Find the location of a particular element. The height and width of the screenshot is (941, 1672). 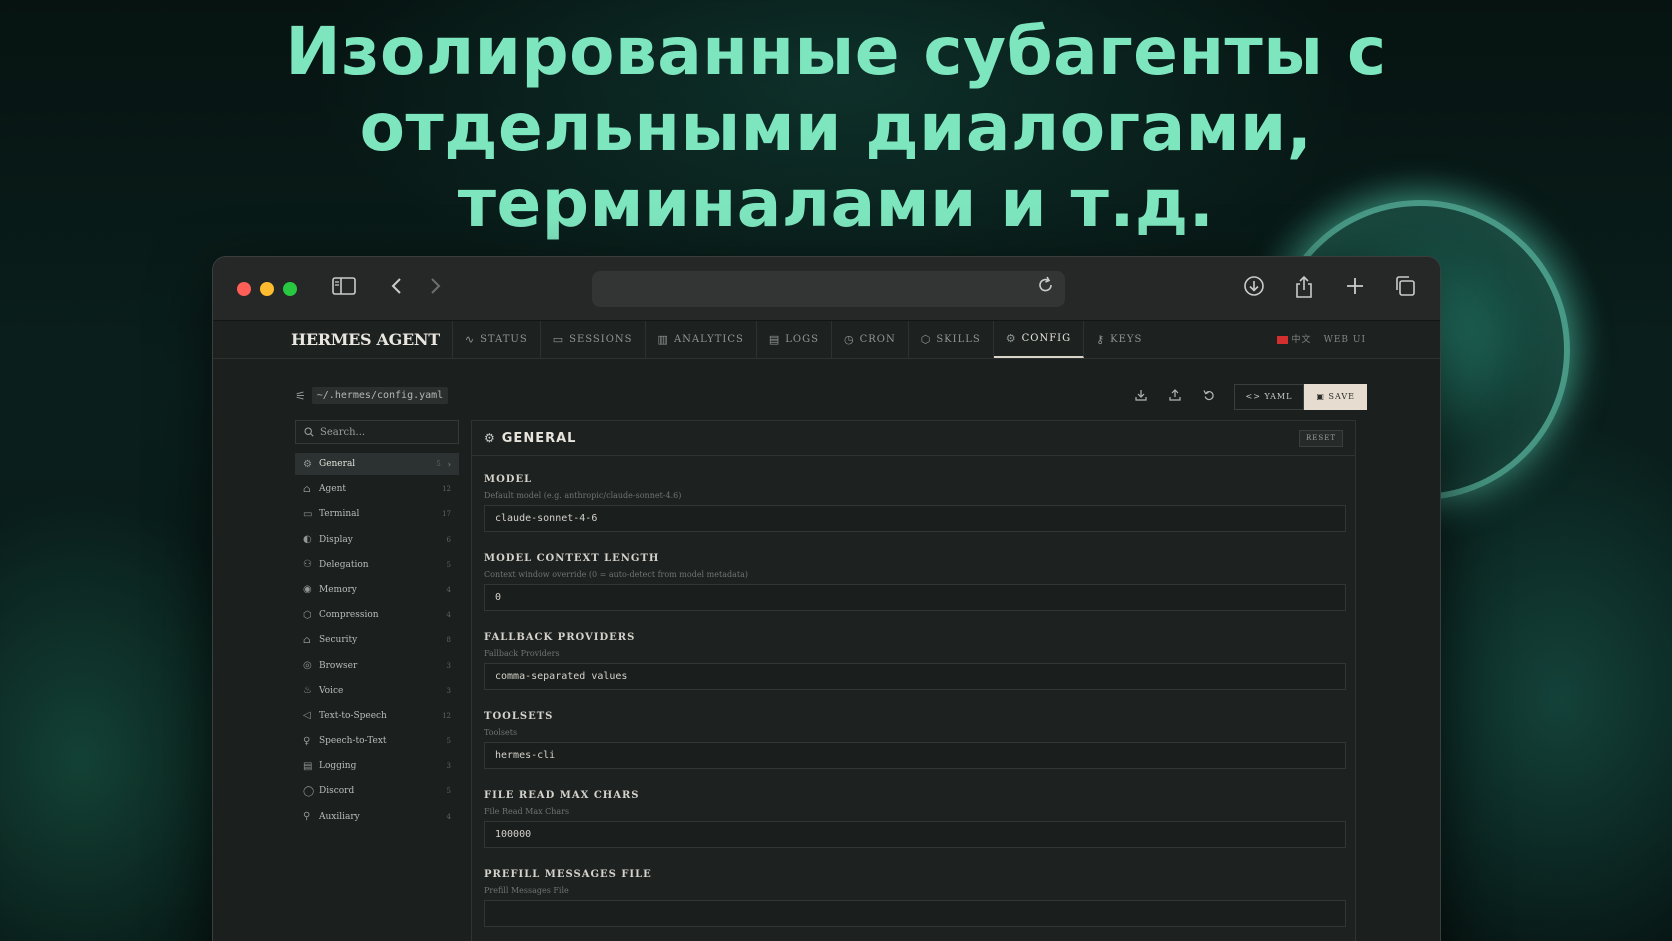

yaml-button: <> YAML is located at coordinates (1269, 397).